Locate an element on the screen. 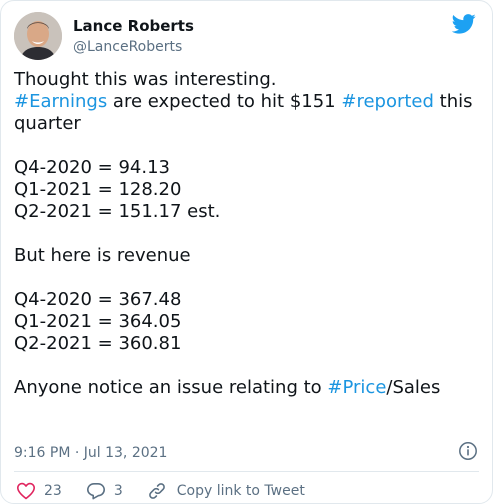  twitter-bird-icon is located at coordinates (464, 24).